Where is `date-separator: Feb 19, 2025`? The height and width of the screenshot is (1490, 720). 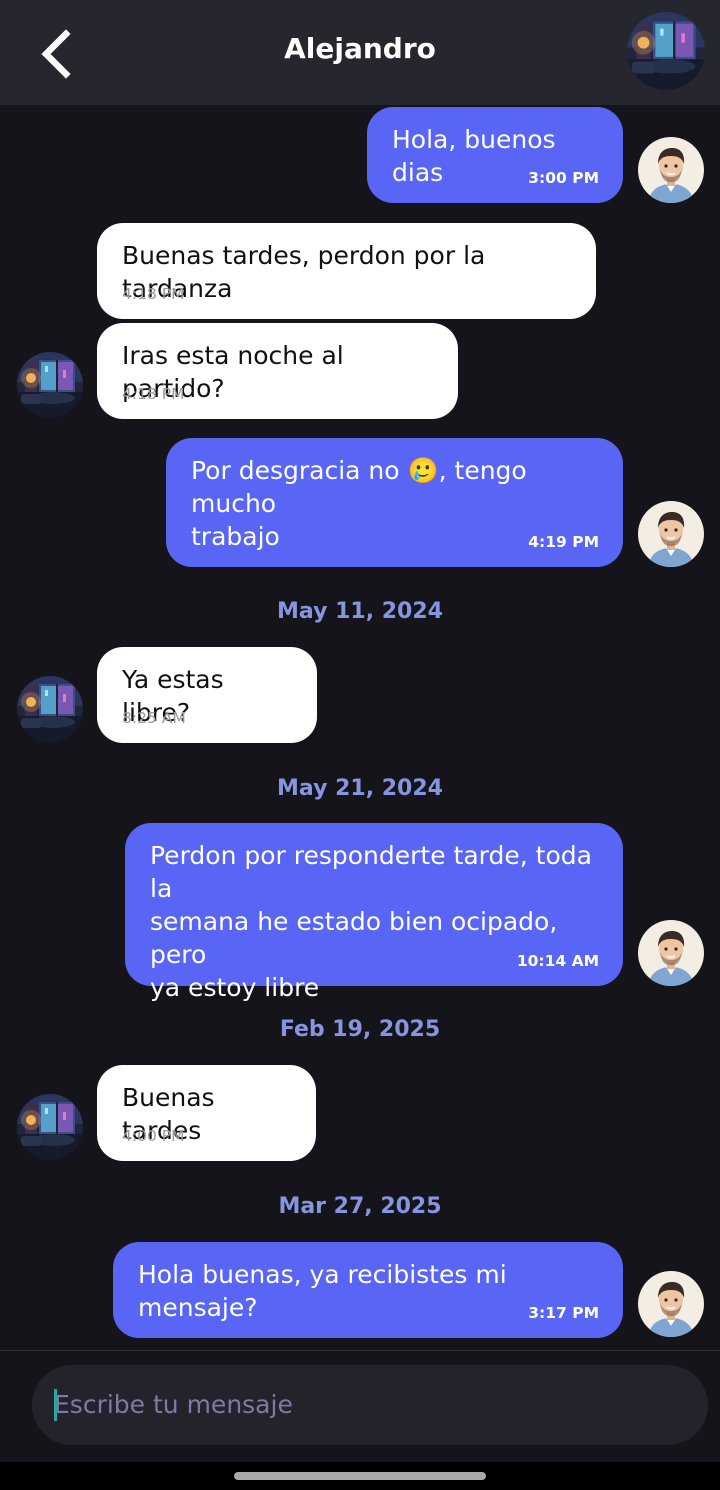 date-separator: Feb 19, 2025 is located at coordinates (360, 1029).